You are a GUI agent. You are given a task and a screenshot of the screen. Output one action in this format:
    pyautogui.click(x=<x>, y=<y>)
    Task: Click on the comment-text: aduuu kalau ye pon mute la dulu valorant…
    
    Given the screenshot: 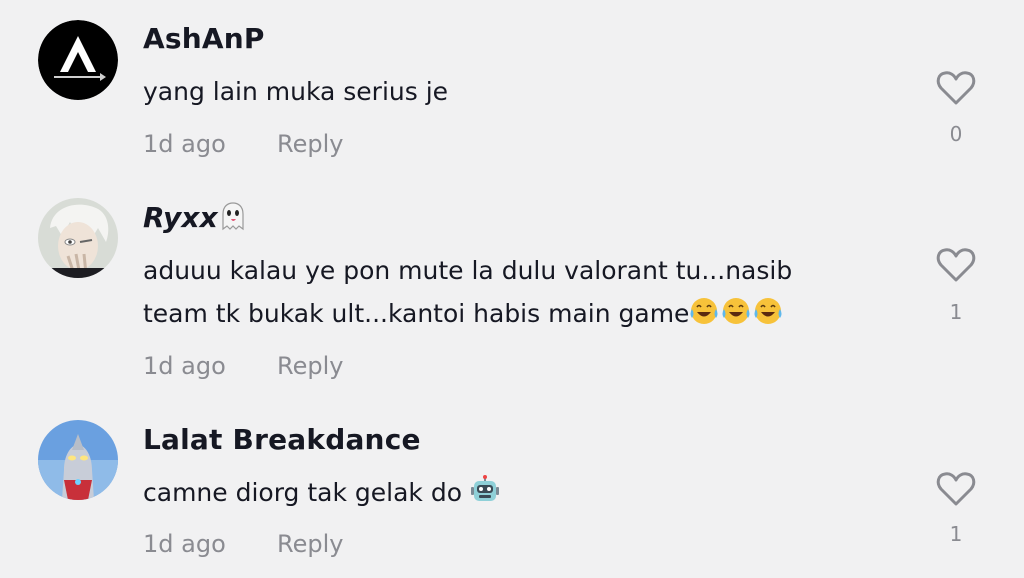 What is the action you would take?
    pyautogui.click(x=523, y=294)
    